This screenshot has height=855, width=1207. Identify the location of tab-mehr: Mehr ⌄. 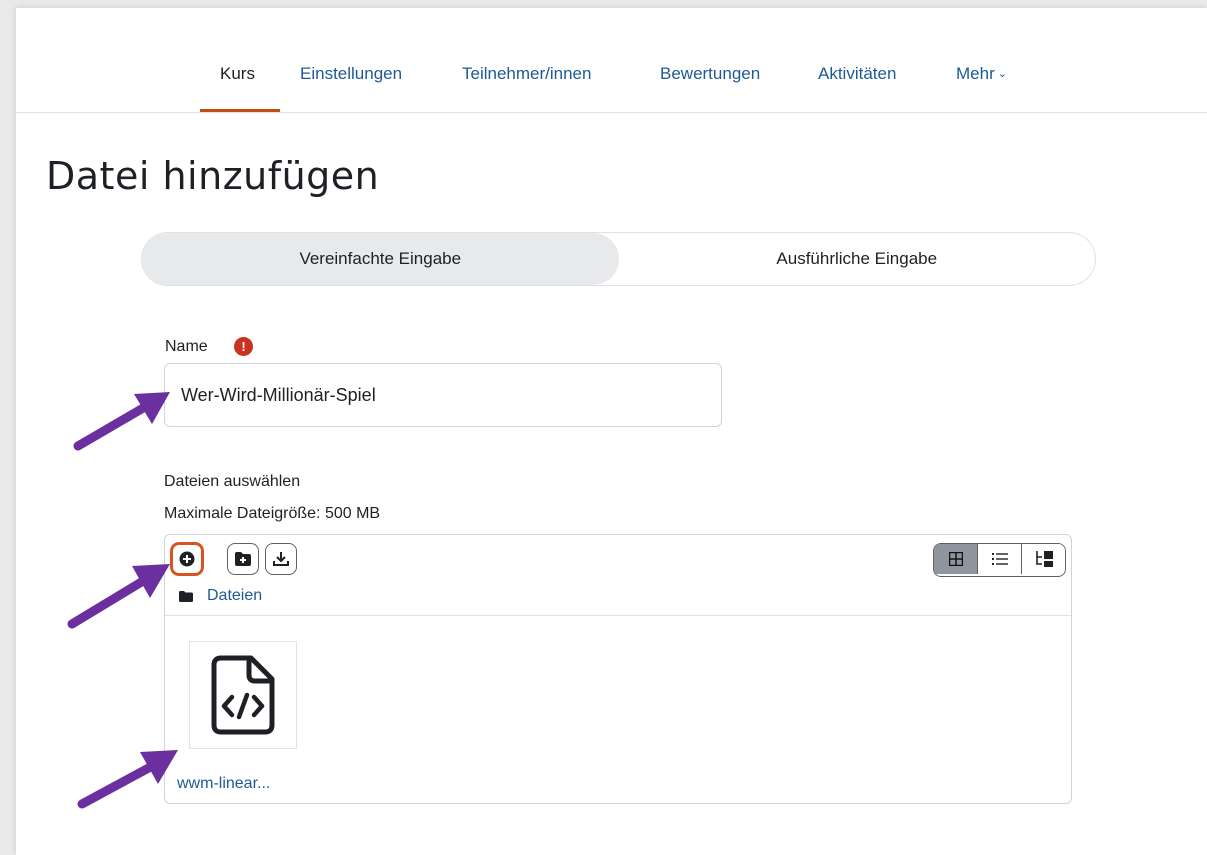
(981, 74).